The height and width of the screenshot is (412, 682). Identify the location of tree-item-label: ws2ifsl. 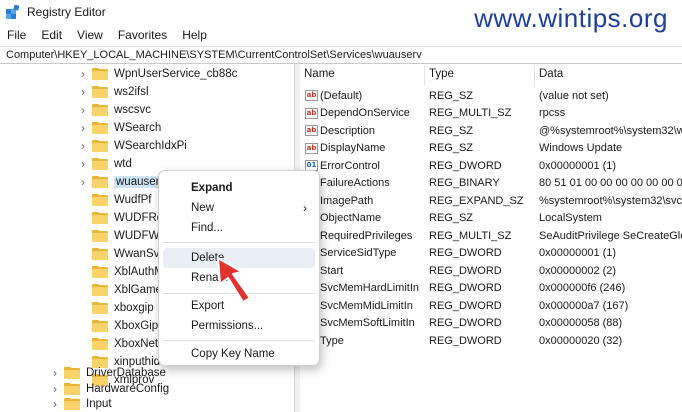
(131, 92).